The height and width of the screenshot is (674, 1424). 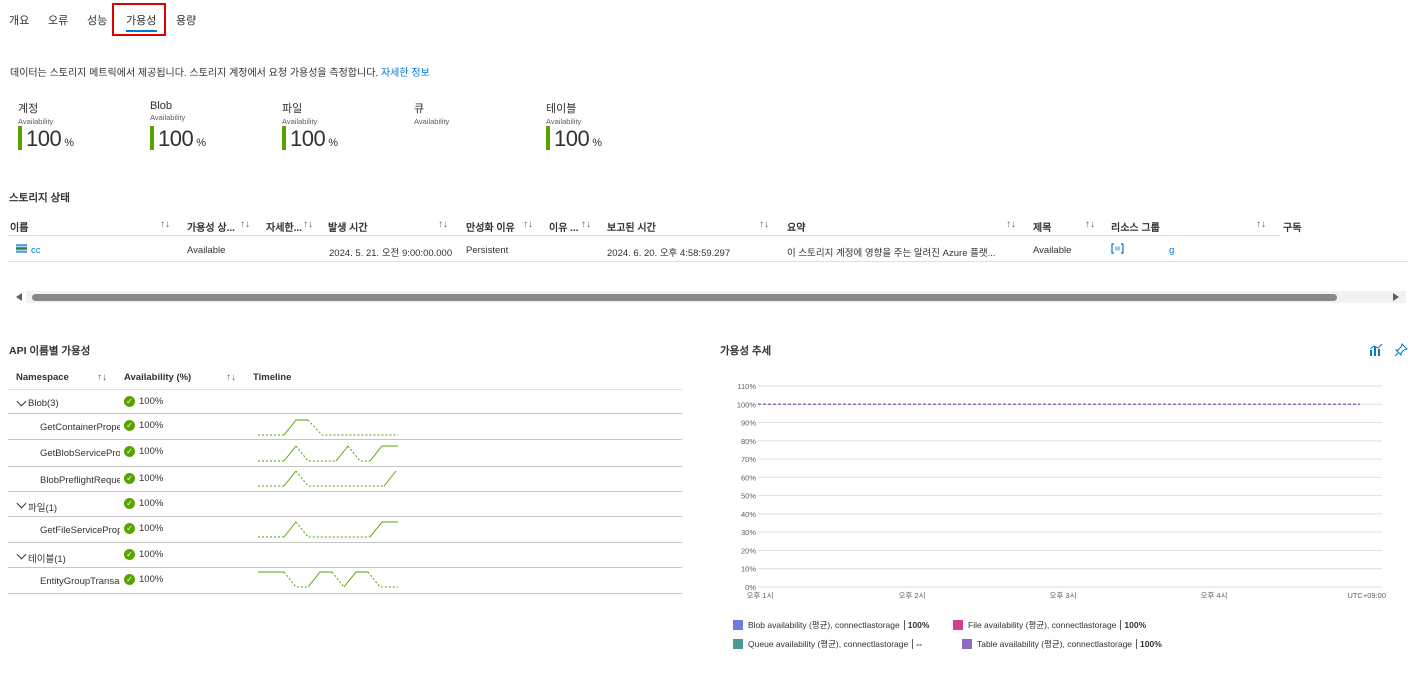 What do you see at coordinates (210, 127) in the screenshot?
I see `tile-blob: Blob Availability 100%` at bounding box center [210, 127].